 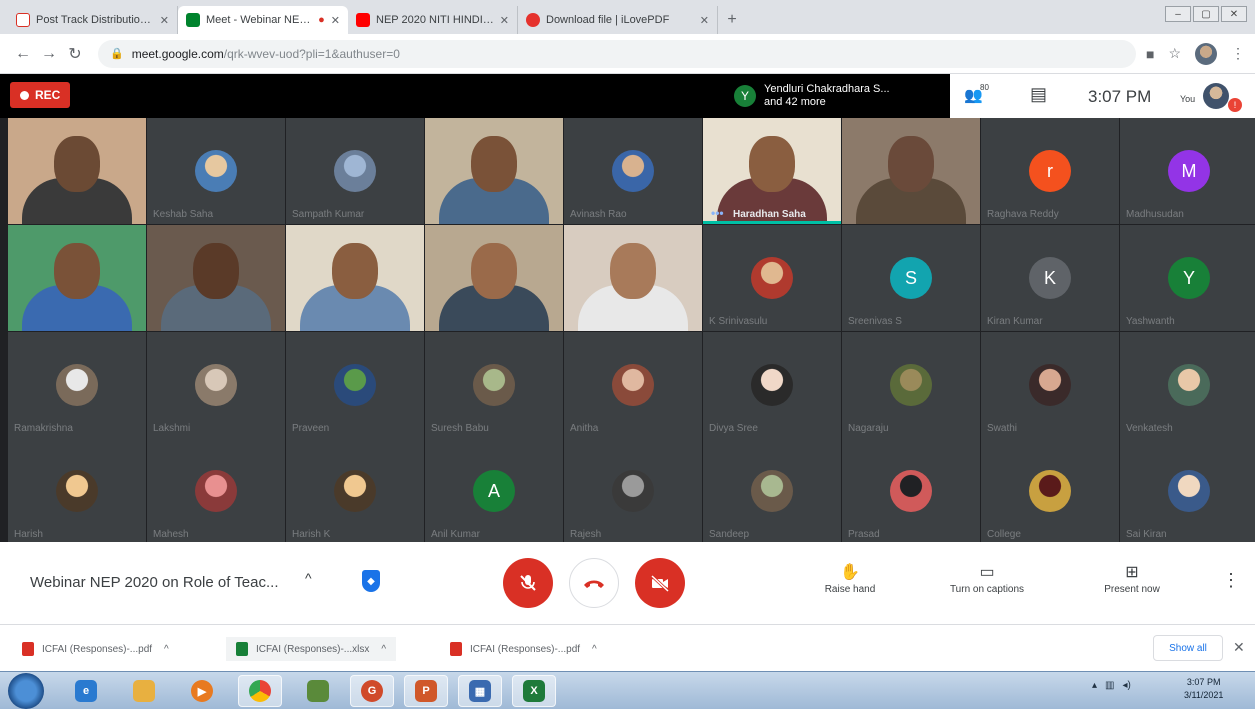 What do you see at coordinates (77, 385) in the screenshot?
I see `participant-tile: Ramakrishna` at bounding box center [77, 385].